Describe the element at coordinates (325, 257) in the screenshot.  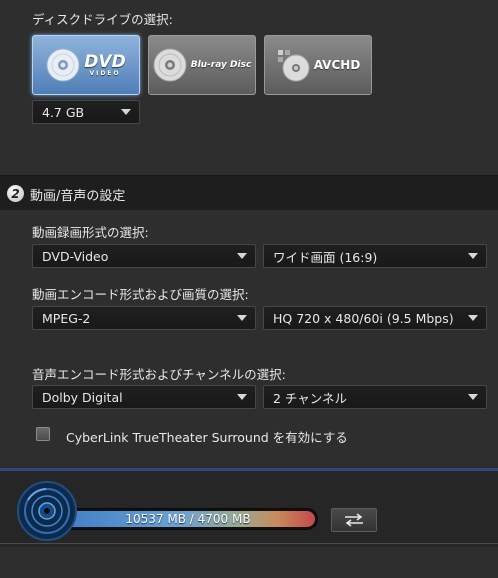
I see `aspect-ratio-value: ワイド画面 (16:9)` at that location.